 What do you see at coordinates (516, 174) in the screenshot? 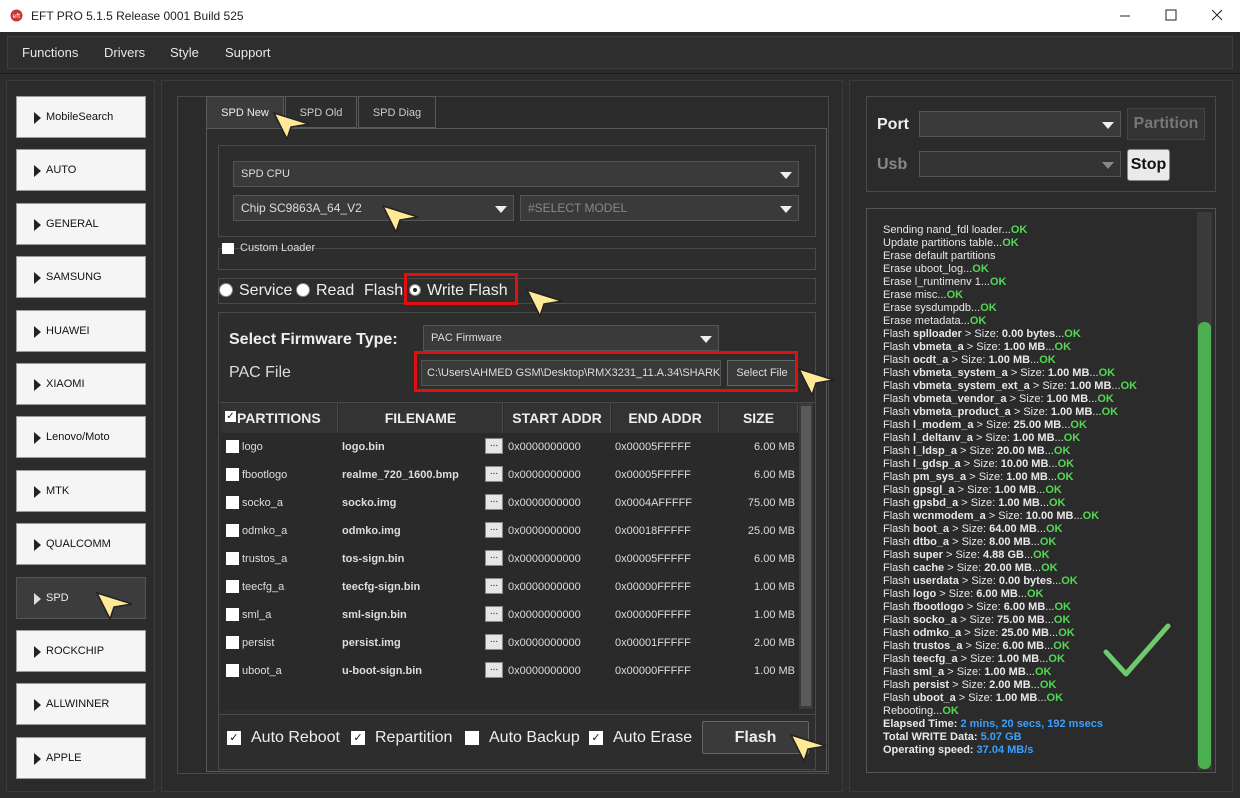
I see `cpu-select: SPD CPU` at bounding box center [516, 174].